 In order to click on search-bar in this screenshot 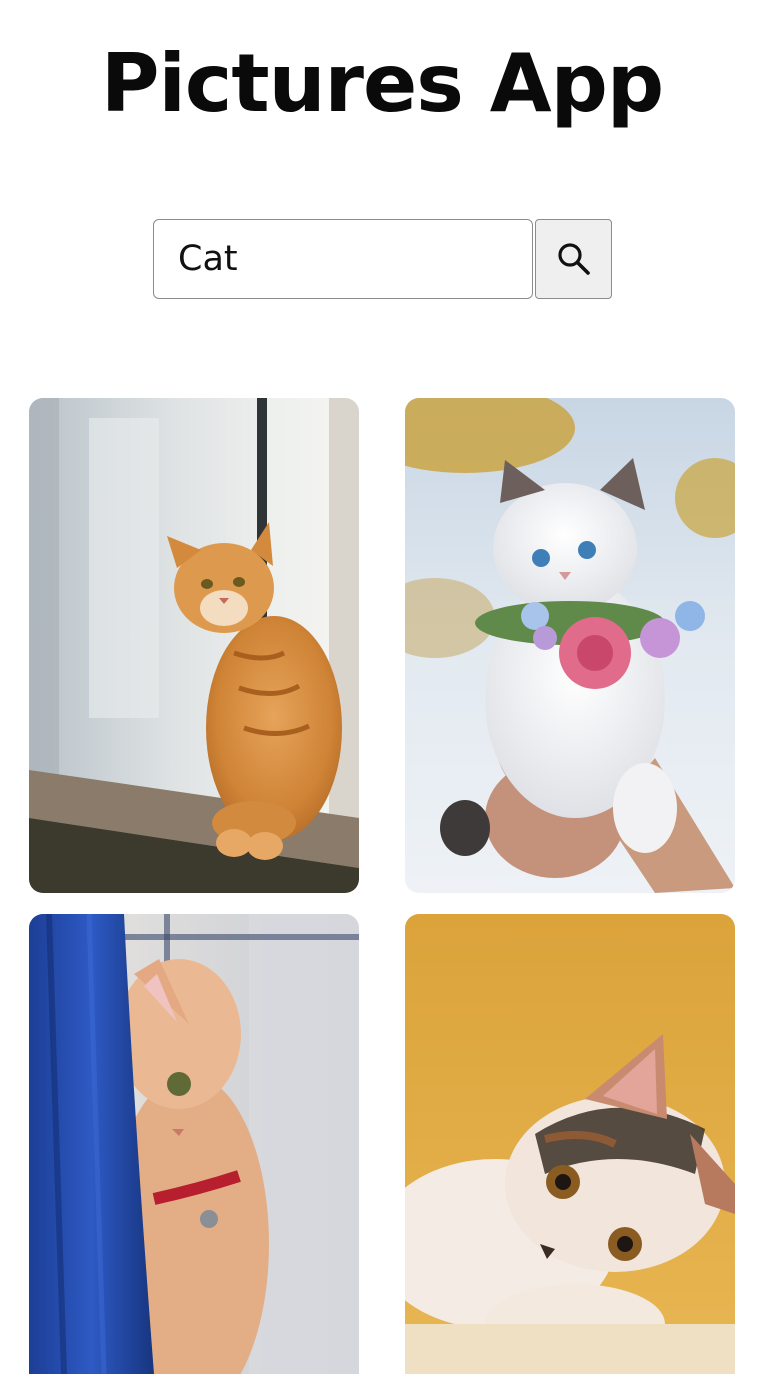, I will do `click(382, 259)`.